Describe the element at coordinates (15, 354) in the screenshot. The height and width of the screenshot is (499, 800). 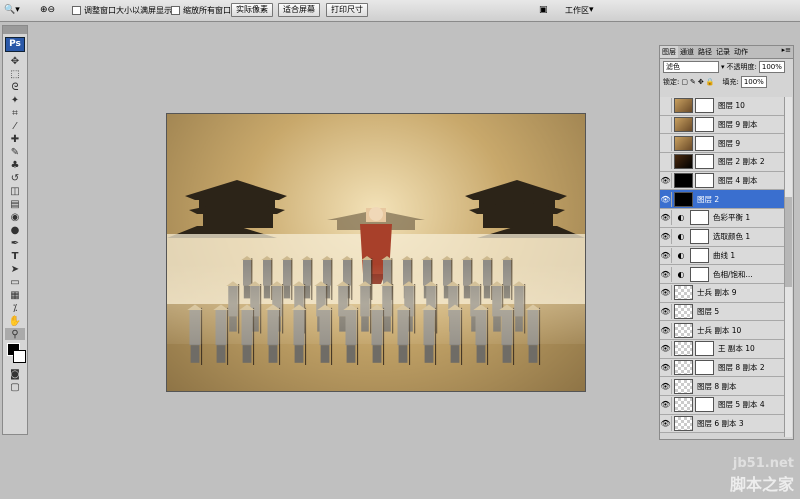
I see `color-swatches-icon` at that location.